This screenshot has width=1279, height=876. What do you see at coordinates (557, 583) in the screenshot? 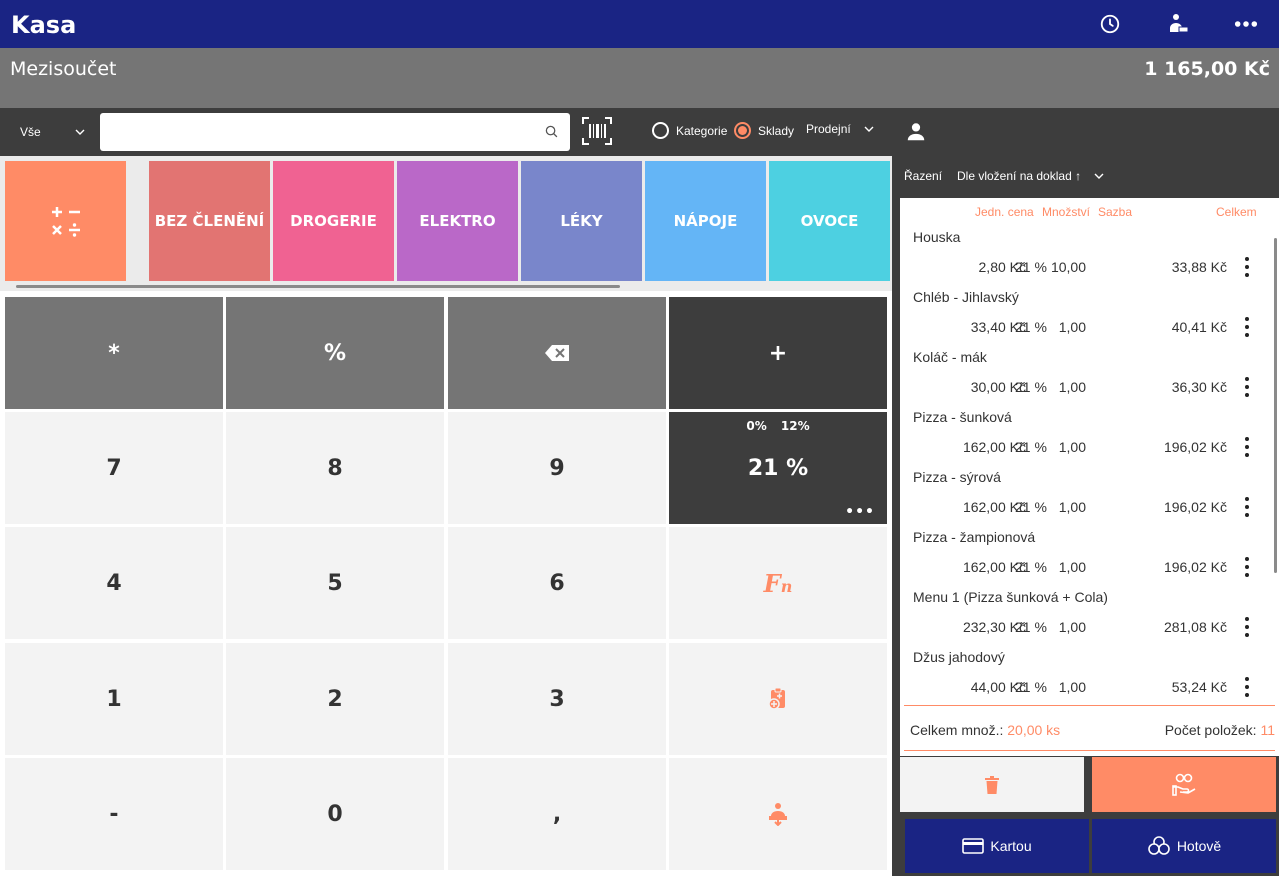
I see `key-6: 6` at bounding box center [557, 583].